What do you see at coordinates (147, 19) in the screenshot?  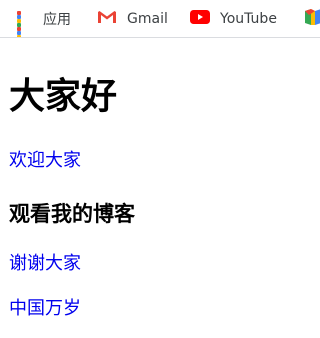 I see `bookmark-gmail-label: Gmail` at bounding box center [147, 19].